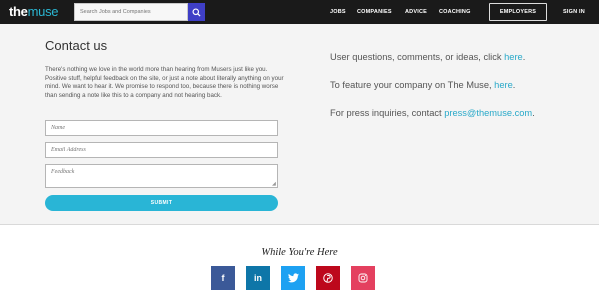  I want to click on facebook-button: f, so click(223, 278).